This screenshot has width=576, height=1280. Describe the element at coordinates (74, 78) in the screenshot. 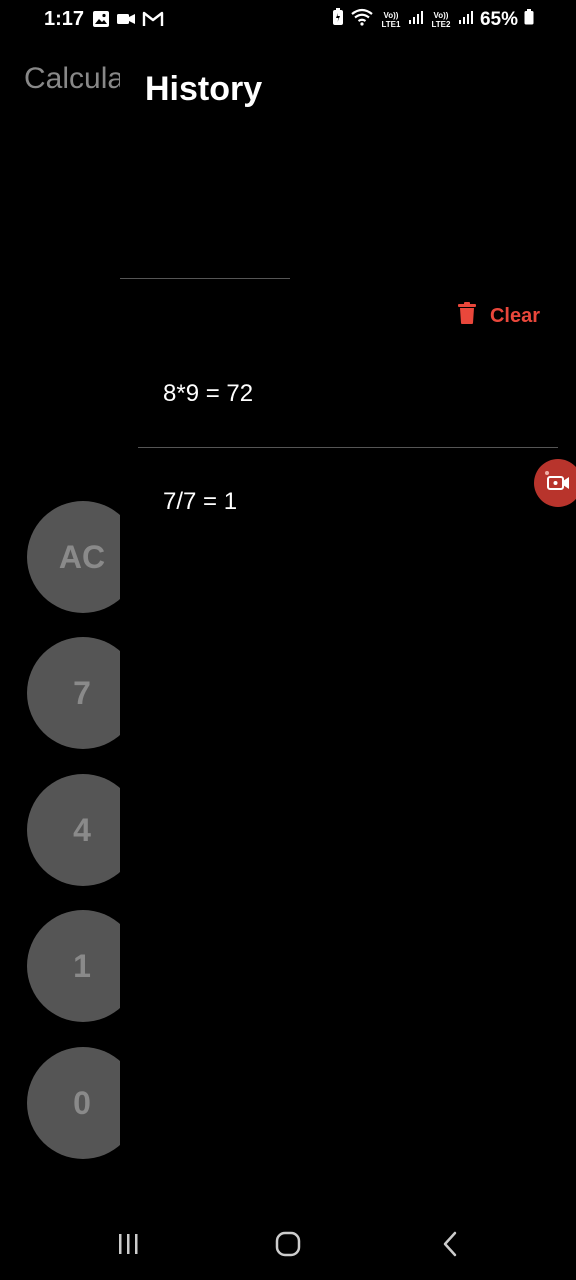

I see `app-title: Calcula` at that location.